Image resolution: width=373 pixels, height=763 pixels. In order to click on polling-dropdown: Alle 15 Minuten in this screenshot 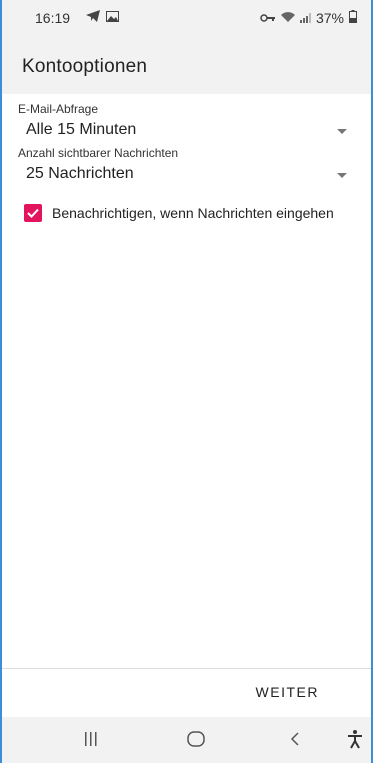, I will do `click(186, 130)`.